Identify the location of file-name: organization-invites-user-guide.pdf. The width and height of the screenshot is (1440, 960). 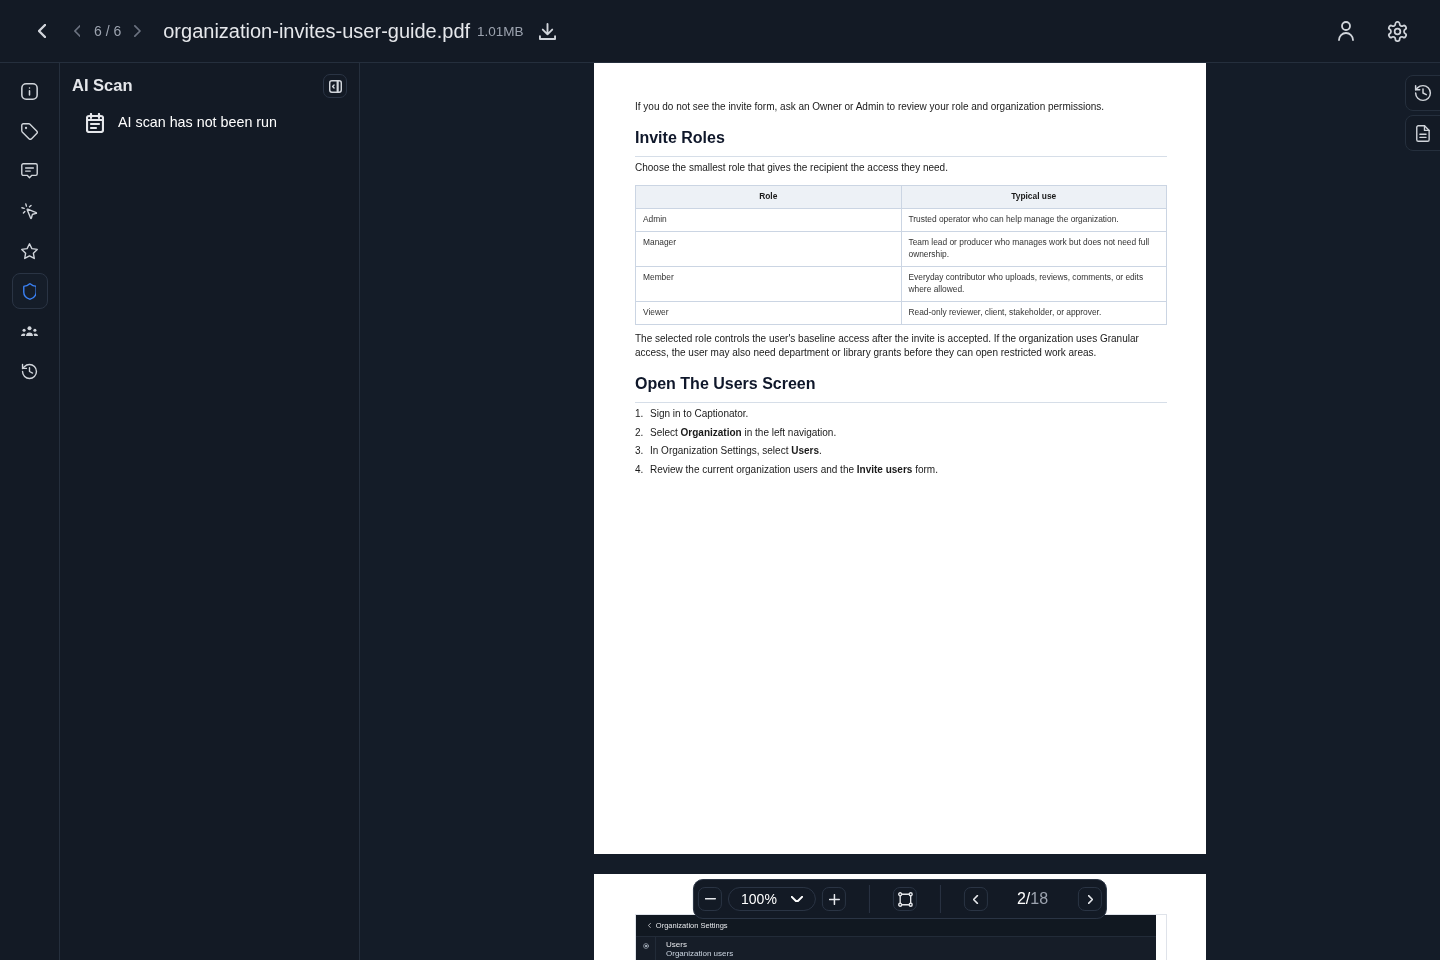
(317, 31).